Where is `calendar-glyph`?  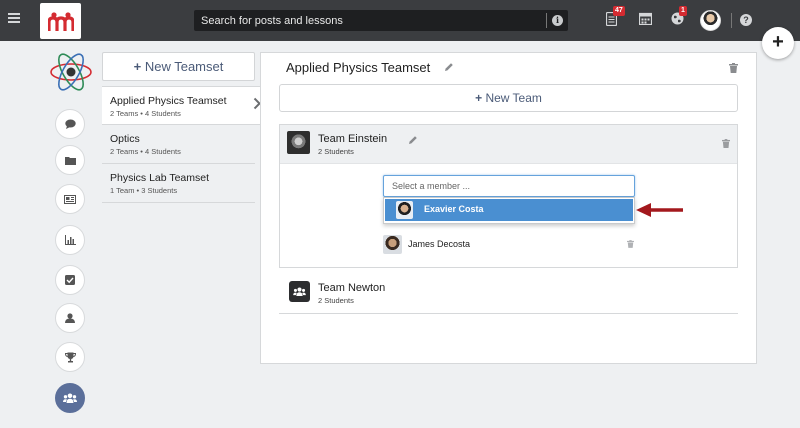
calendar-glyph is located at coordinates (645, 19).